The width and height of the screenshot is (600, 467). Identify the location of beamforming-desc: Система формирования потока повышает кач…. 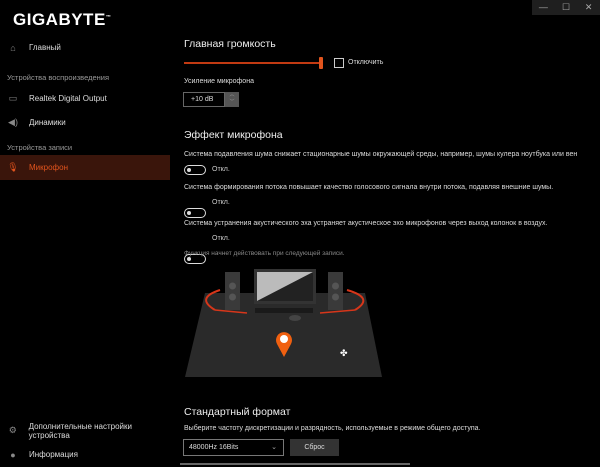
(369, 187).